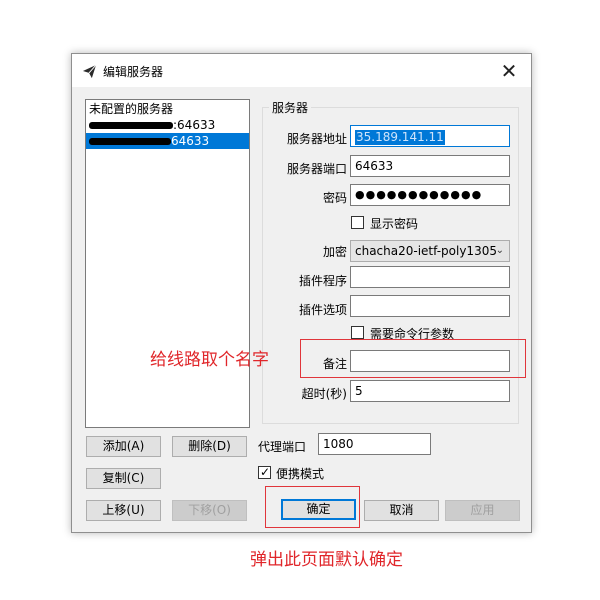 This screenshot has width=600, height=600. I want to click on password-input: ●●●●●●●●●●●●, so click(430, 195).